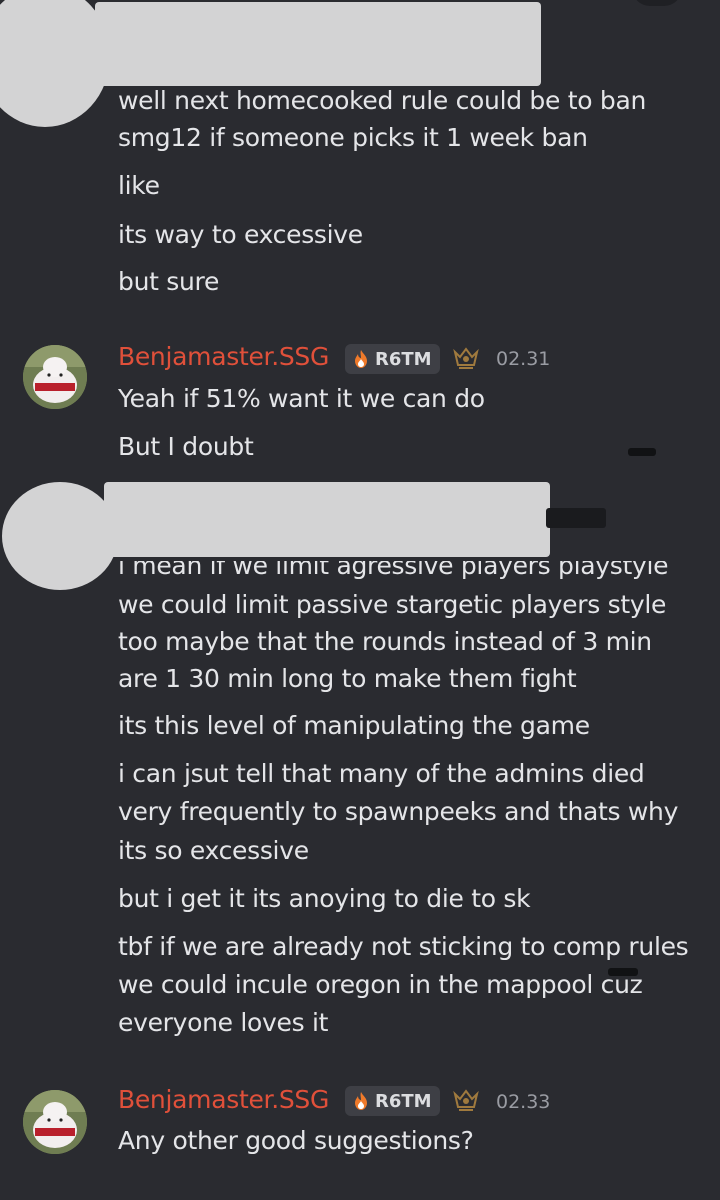  I want to click on message-line: but i get it its anoying to die to sk, so click(324, 898).